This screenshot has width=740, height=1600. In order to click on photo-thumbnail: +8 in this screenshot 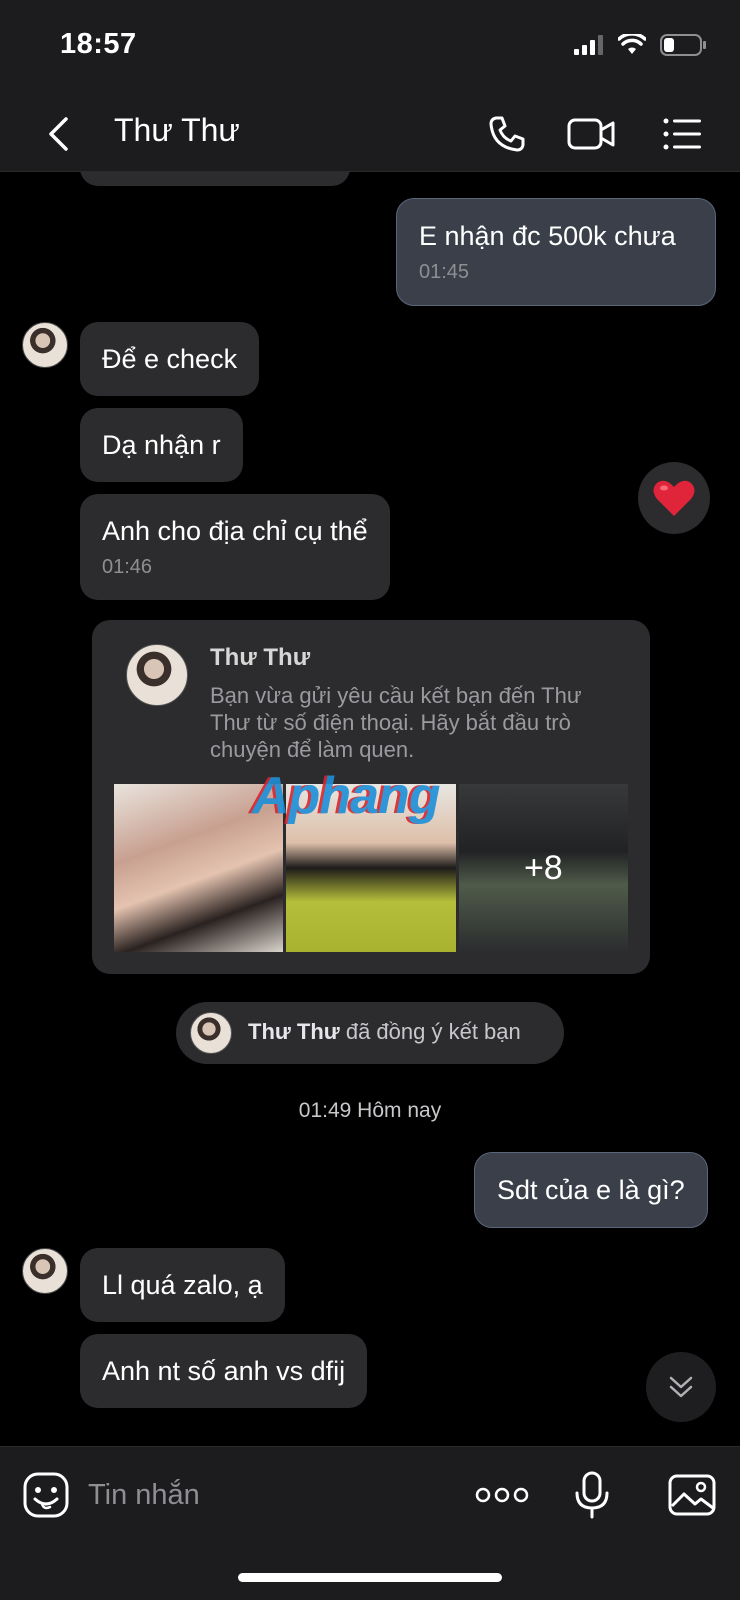, I will do `click(543, 868)`.